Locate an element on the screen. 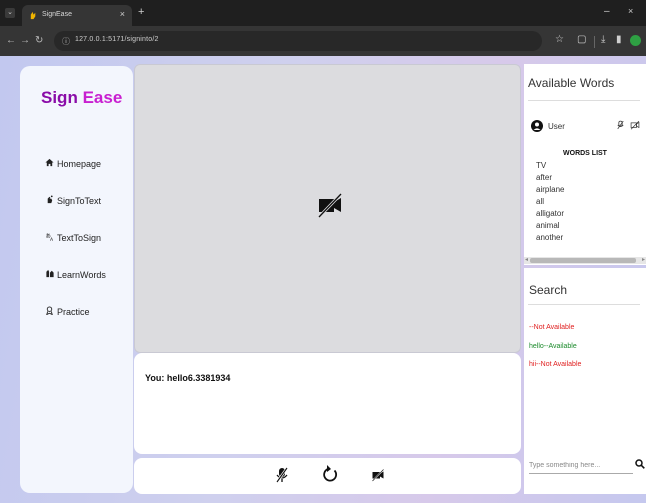 The image size is (646, 503). extensions-icon: ▢ is located at coordinates (581, 39).